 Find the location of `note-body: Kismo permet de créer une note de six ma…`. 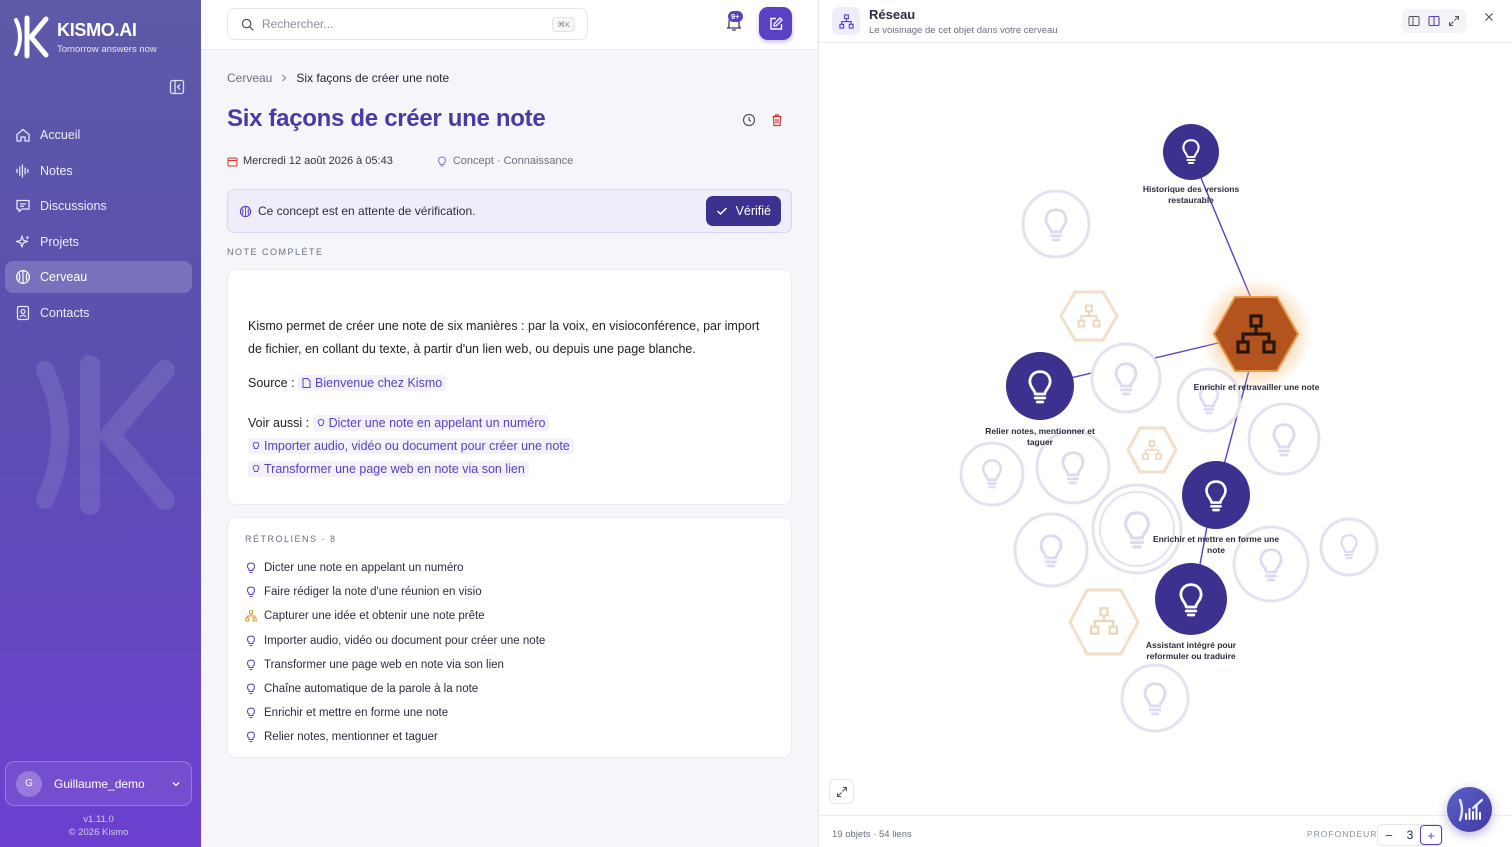

note-body: Kismo permet de créer une note de six ma… is located at coordinates (504, 337).